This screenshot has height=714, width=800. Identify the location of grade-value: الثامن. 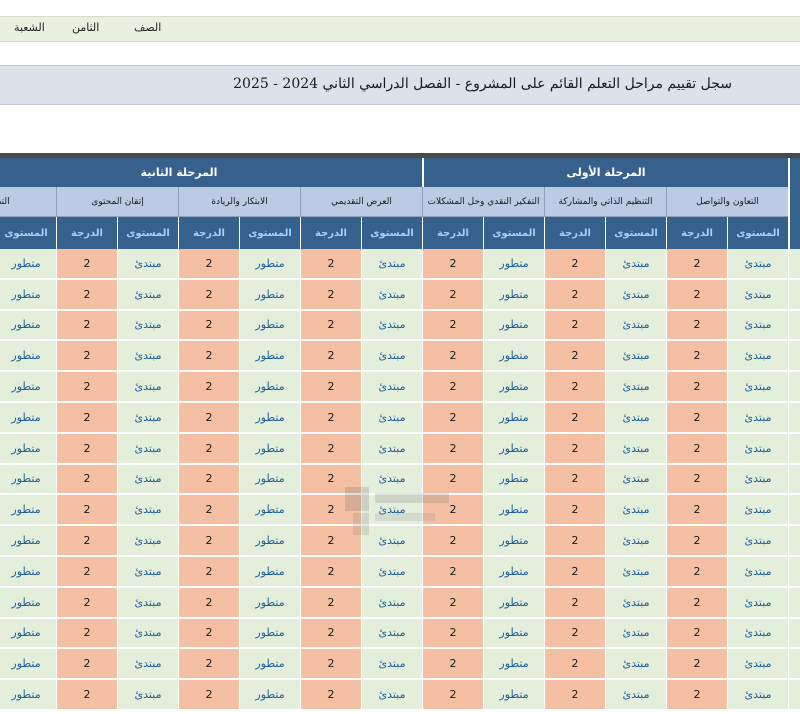
(85, 27).